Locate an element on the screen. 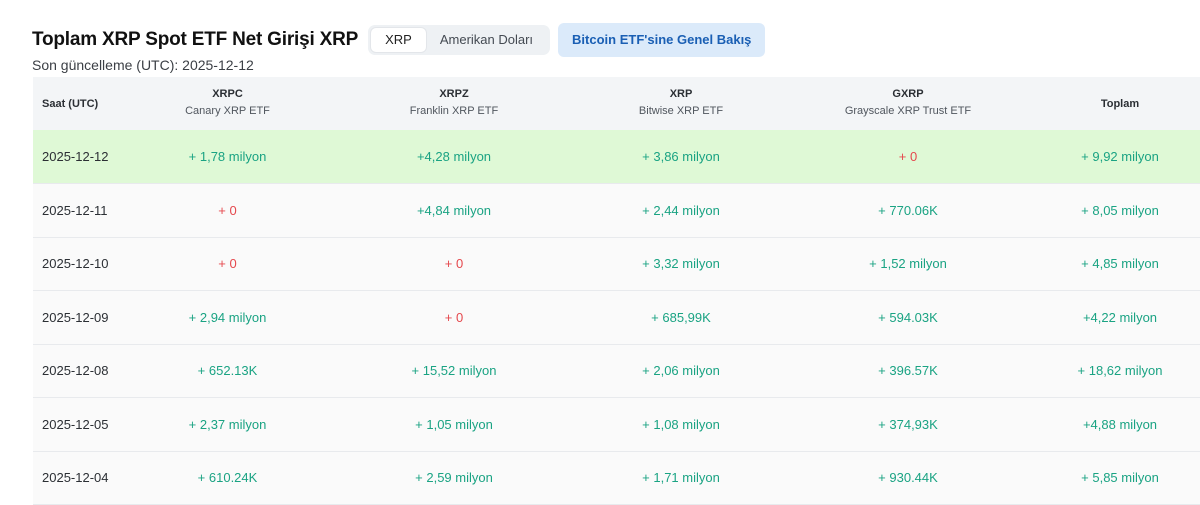  flow-value-cell: + 15,52 milyon is located at coordinates (454, 371).